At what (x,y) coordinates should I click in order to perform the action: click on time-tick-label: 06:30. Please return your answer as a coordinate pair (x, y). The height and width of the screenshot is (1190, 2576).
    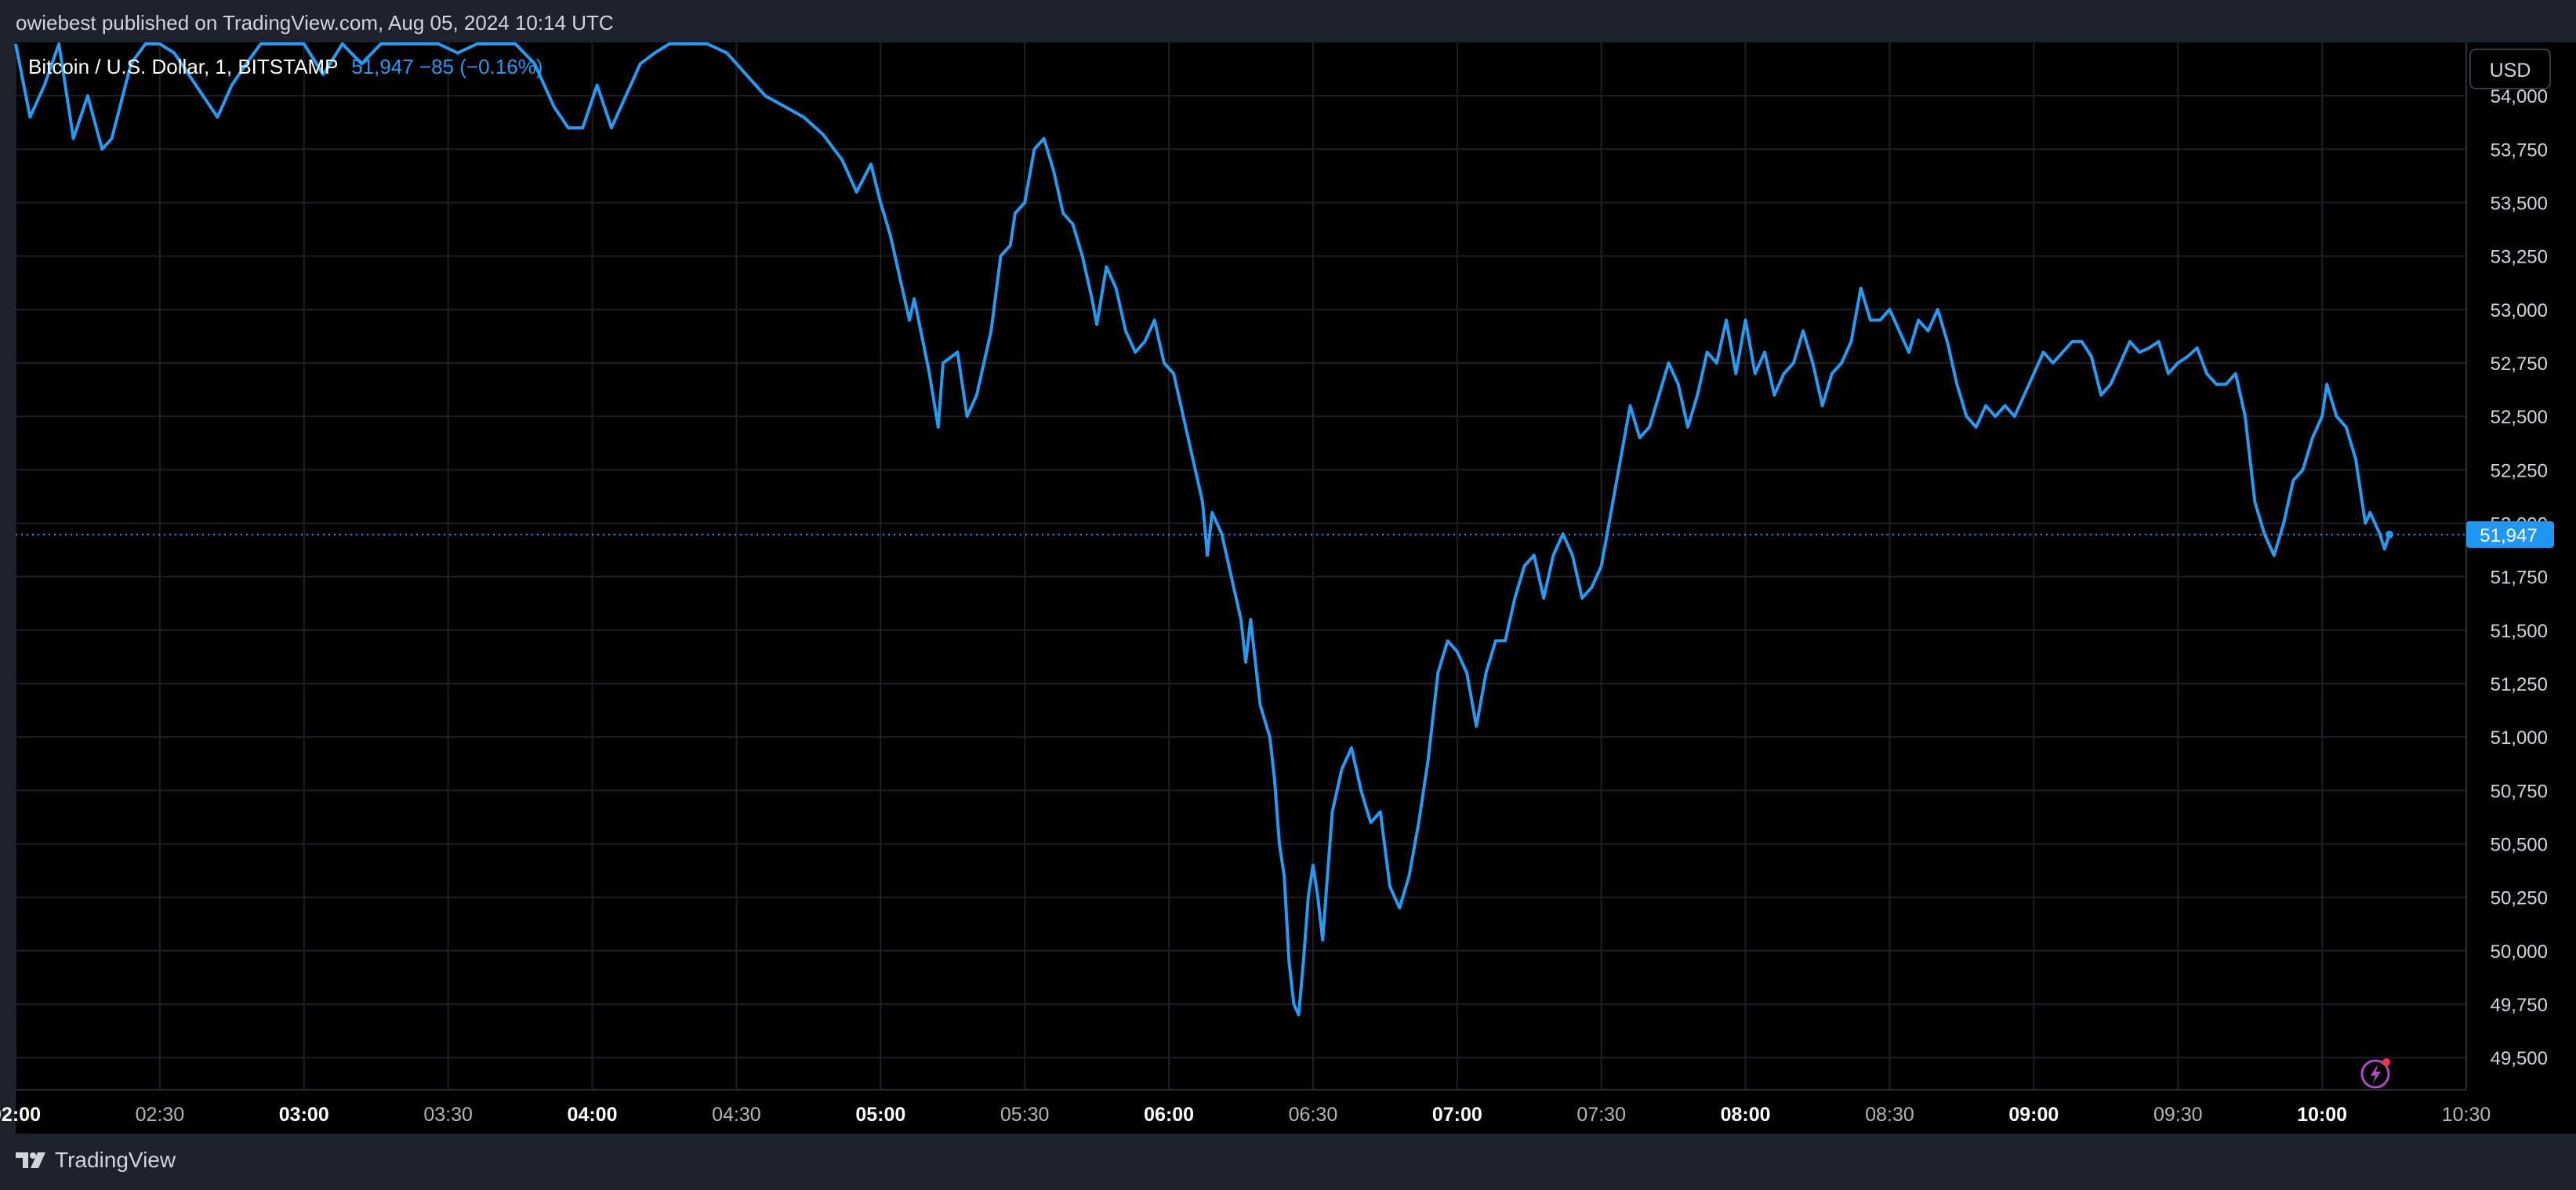
    Looking at the image, I should click on (1314, 1115).